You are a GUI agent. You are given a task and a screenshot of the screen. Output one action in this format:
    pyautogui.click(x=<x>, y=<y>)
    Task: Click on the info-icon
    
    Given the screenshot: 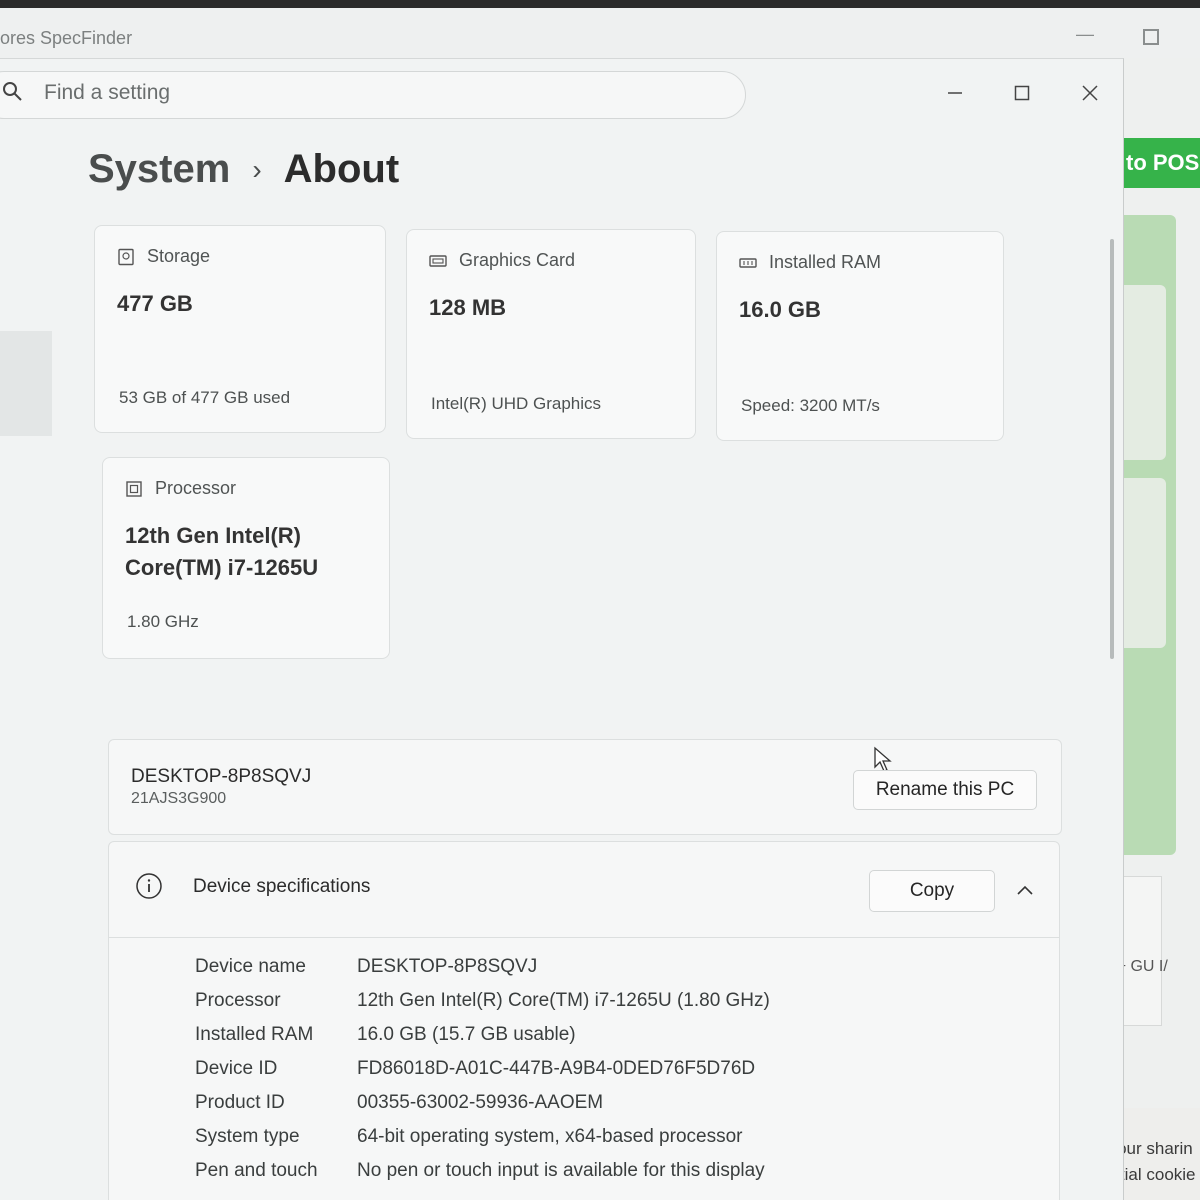 What is the action you would take?
    pyautogui.click(x=149, y=886)
    